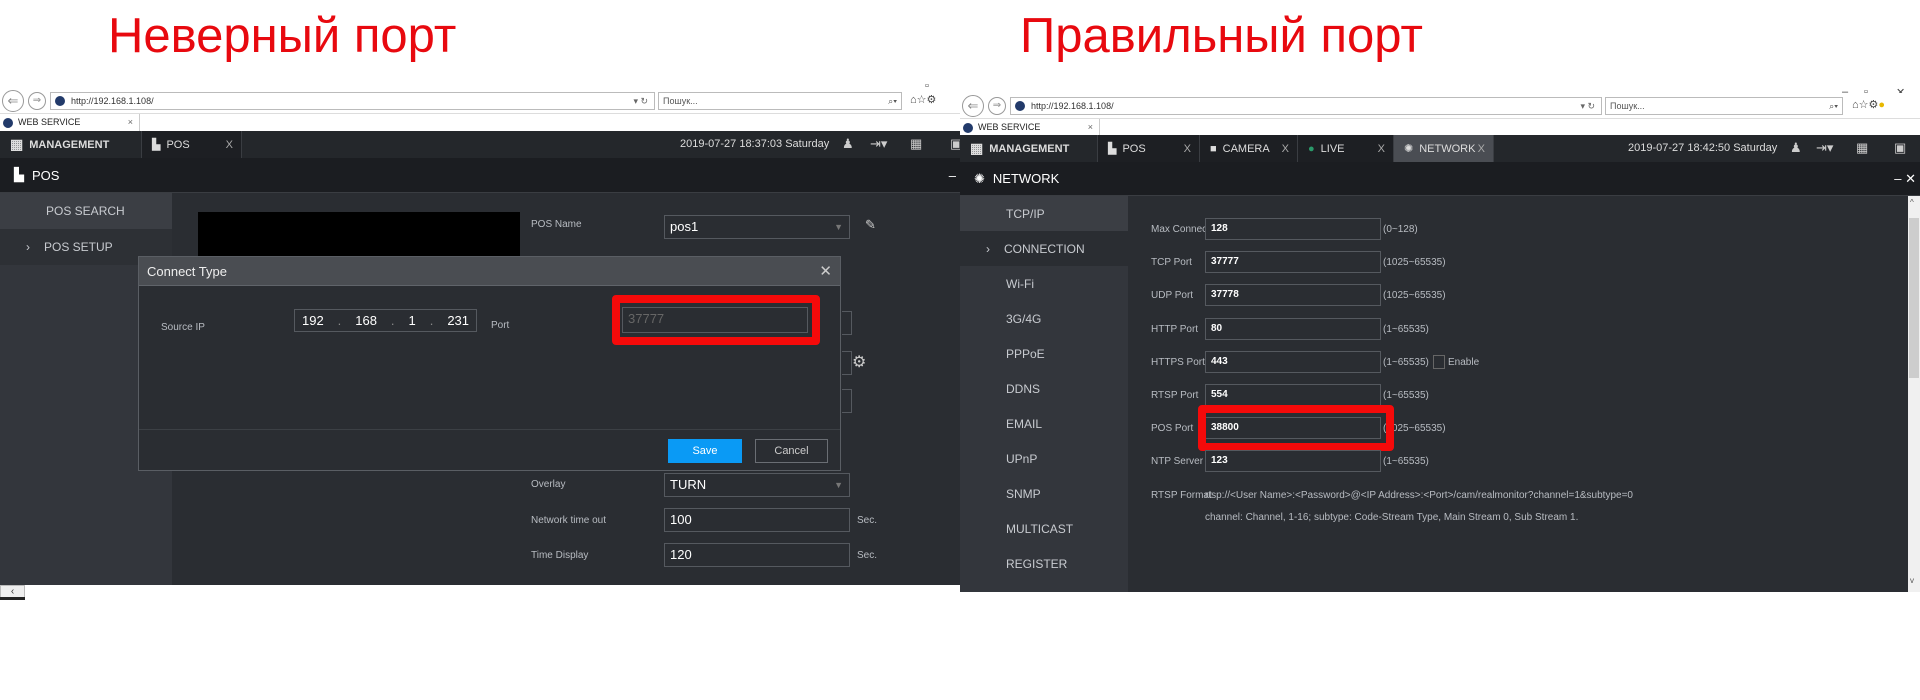 The image size is (1920, 700). What do you see at coordinates (385, 320) in the screenshot?
I see `source-ip-input: 192. 168. 1. 231` at bounding box center [385, 320].